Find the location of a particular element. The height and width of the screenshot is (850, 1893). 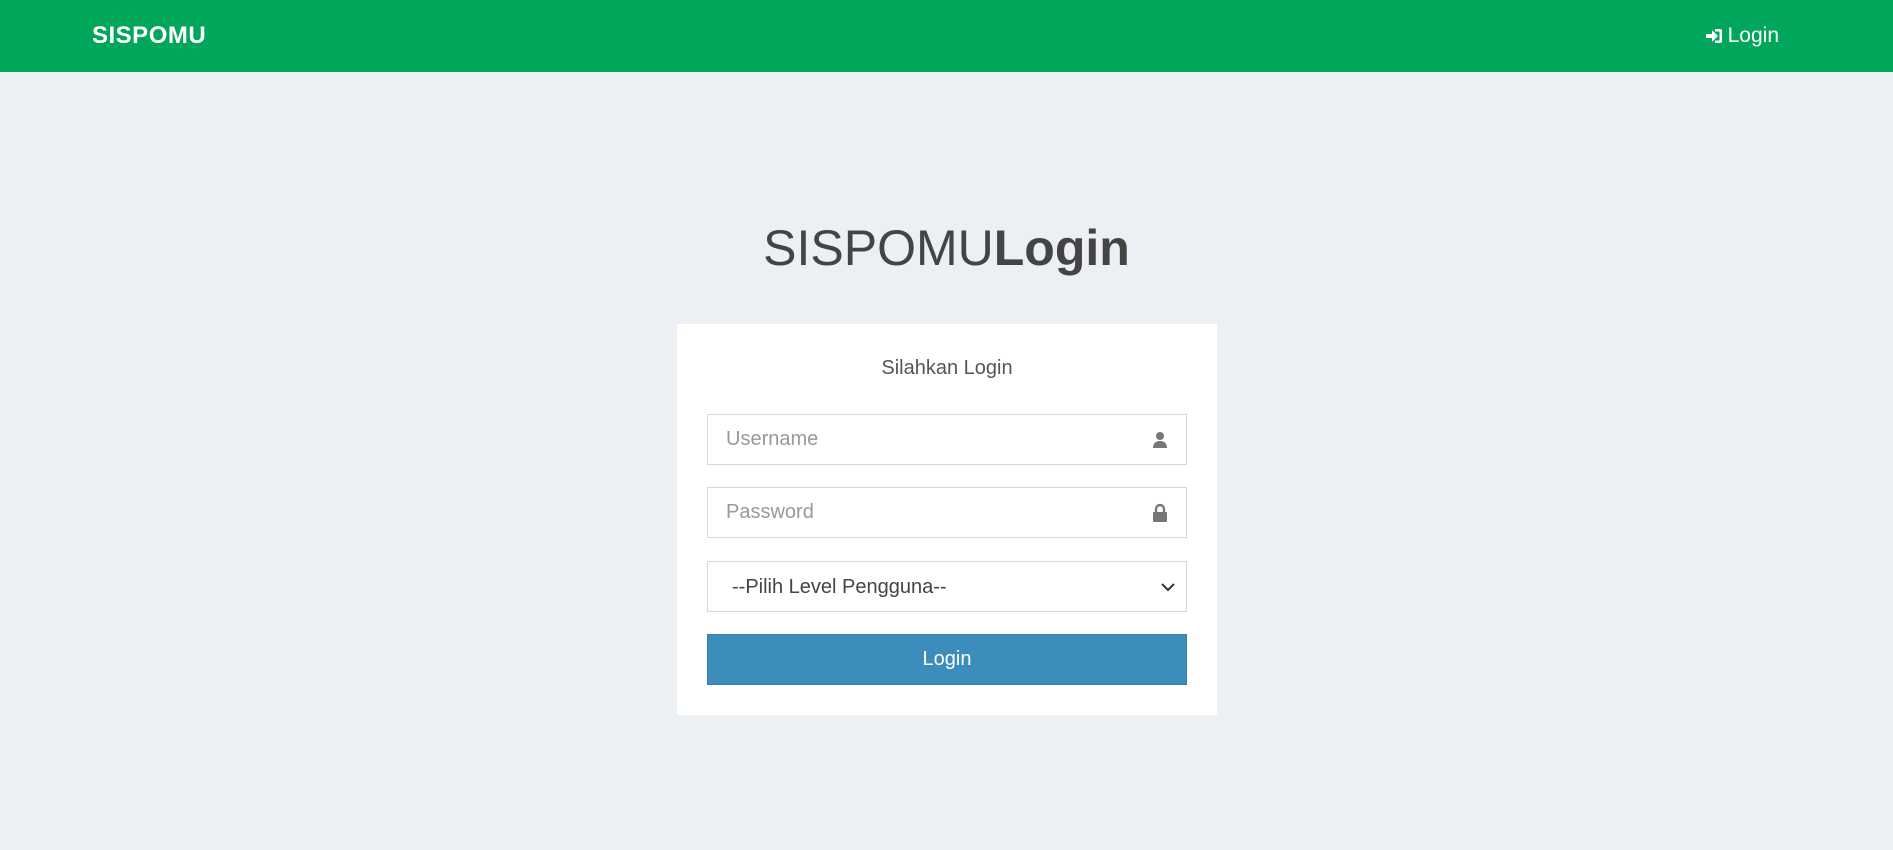

level-select-value: --Pilih Level Pengguna-- is located at coordinates (839, 587).